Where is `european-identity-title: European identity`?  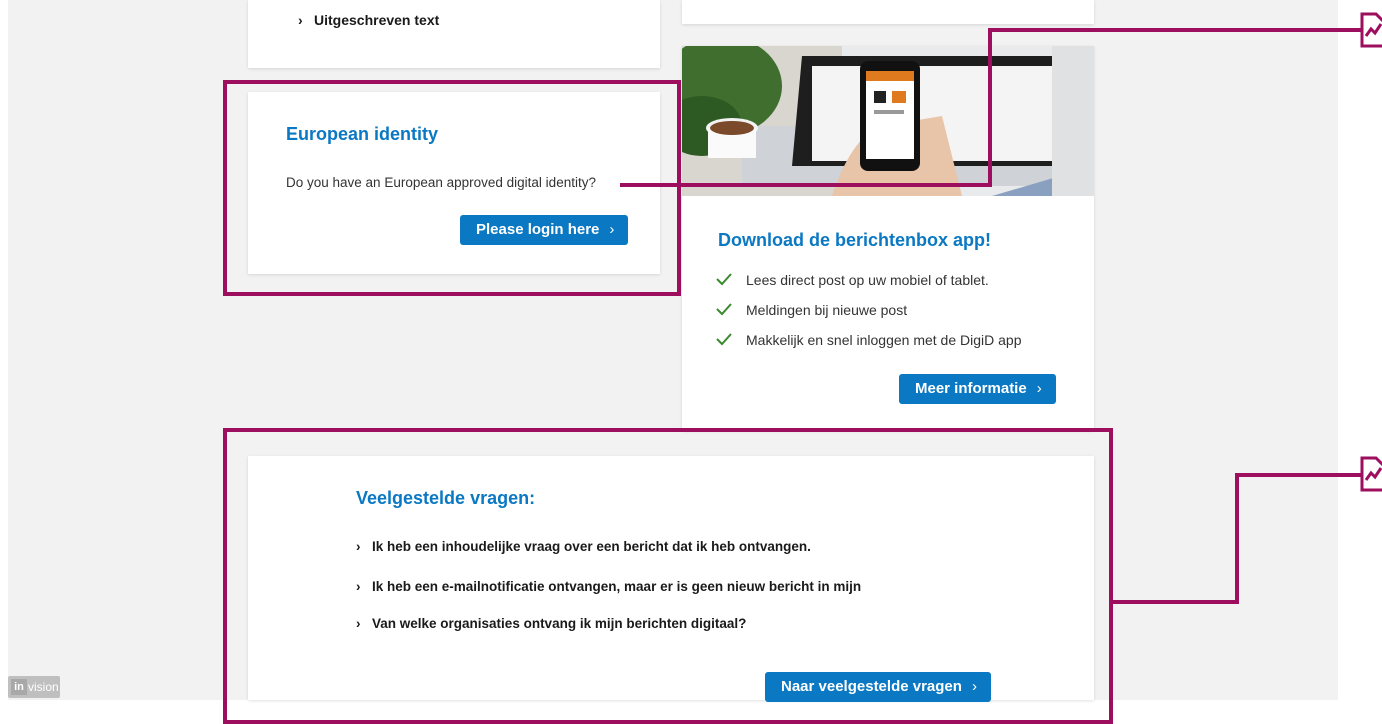
european-identity-title: European identity is located at coordinates (362, 134).